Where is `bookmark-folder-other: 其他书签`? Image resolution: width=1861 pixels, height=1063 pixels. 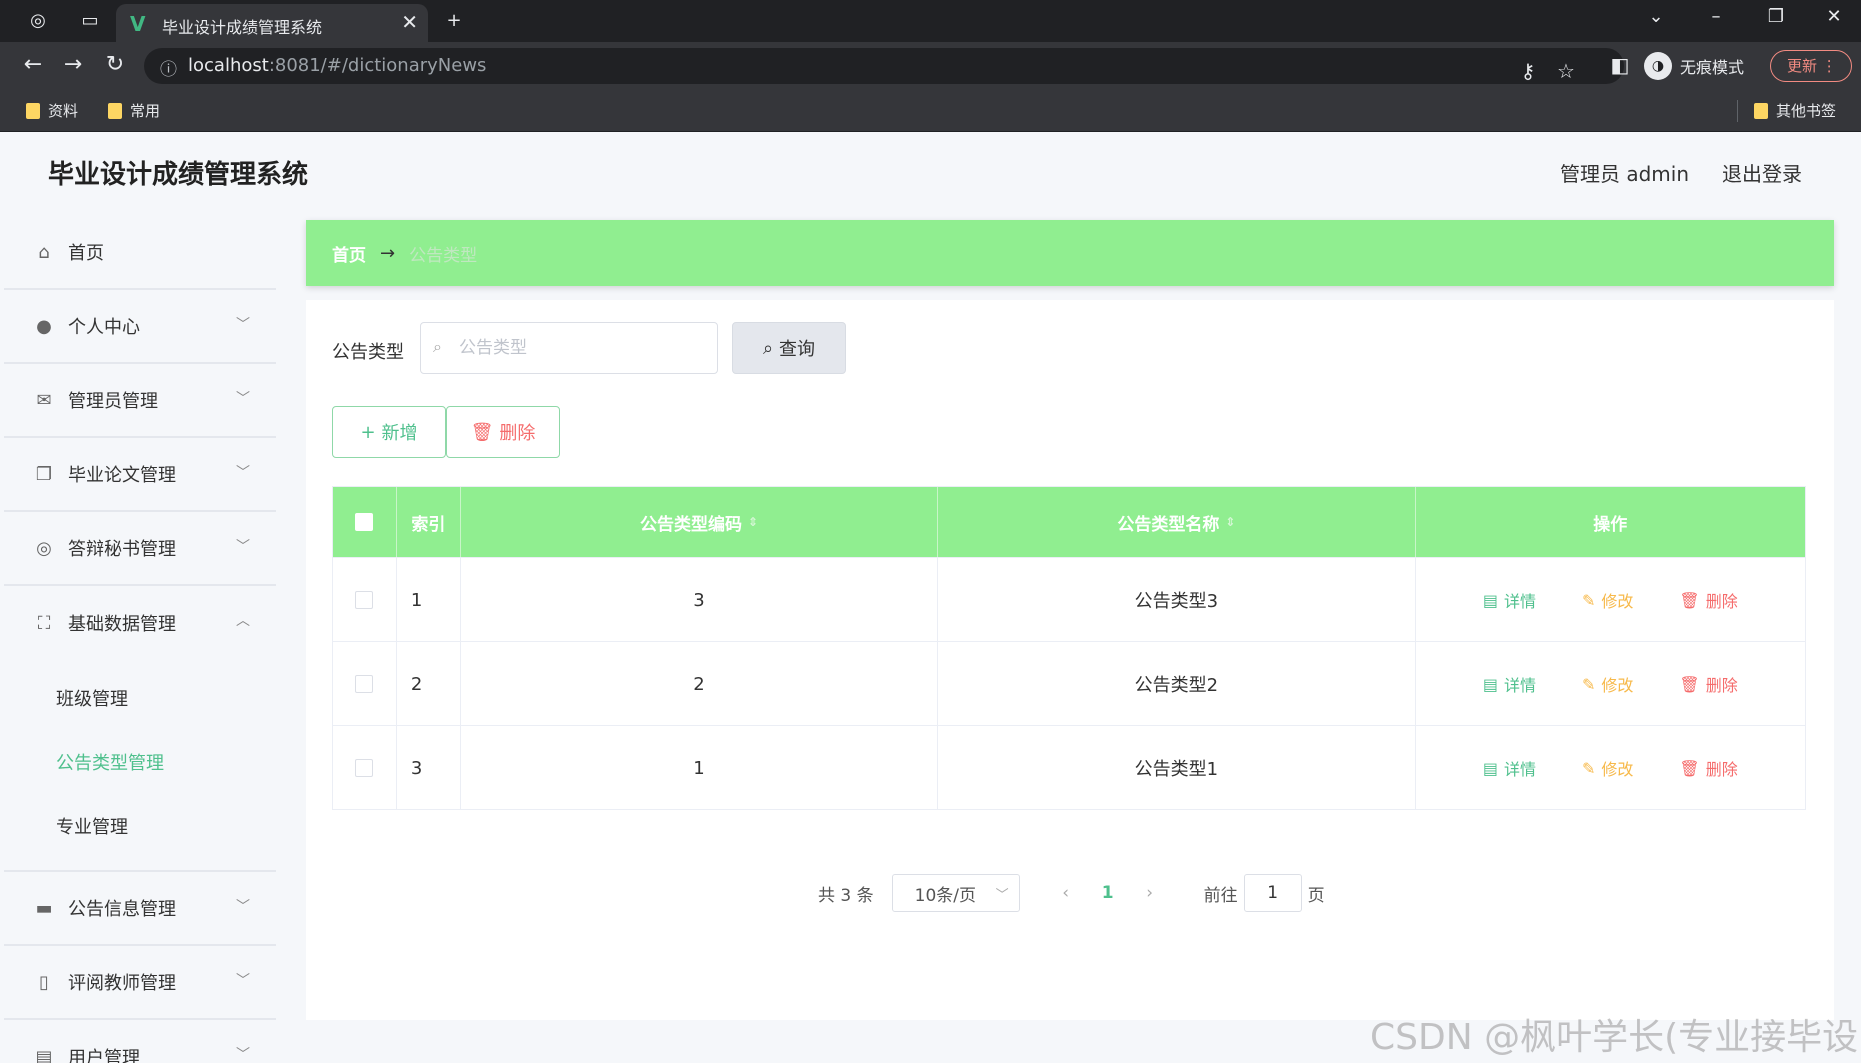 bookmark-folder-other: 其他书签 is located at coordinates (1795, 110).